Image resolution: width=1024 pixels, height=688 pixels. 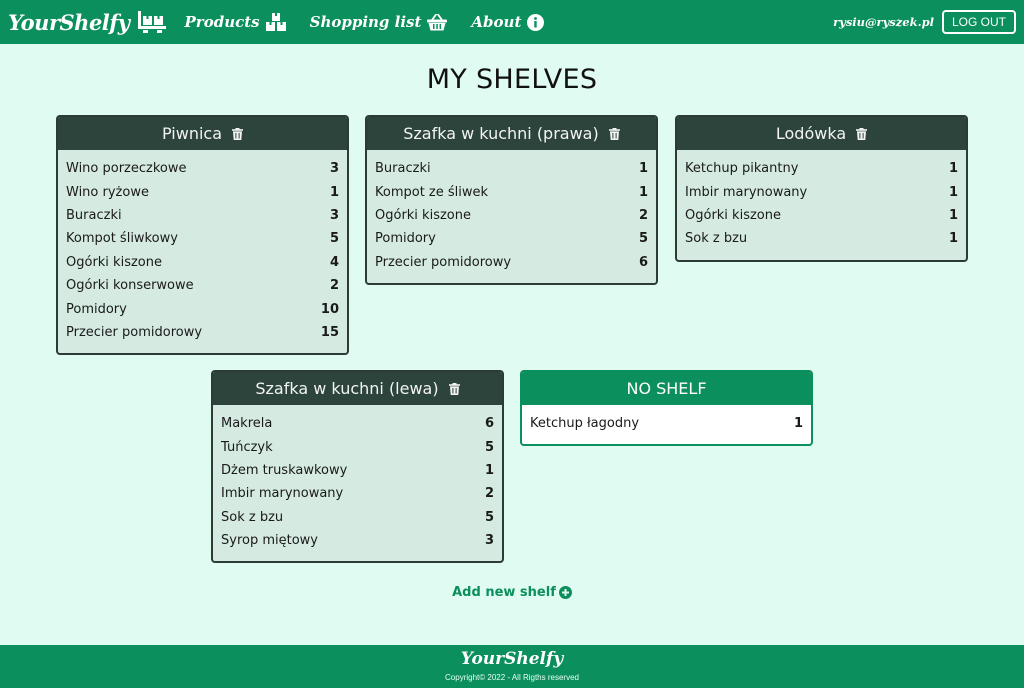 What do you see at coordinates (202, 168) in the screenshot?
I see `shelf-item: Wino porzeczkowe 3` at bounding box center [202, 168].